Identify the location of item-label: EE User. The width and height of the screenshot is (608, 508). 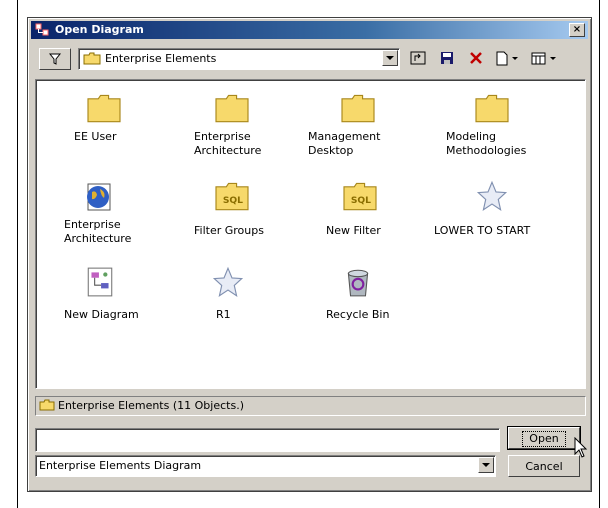
(95, 136).